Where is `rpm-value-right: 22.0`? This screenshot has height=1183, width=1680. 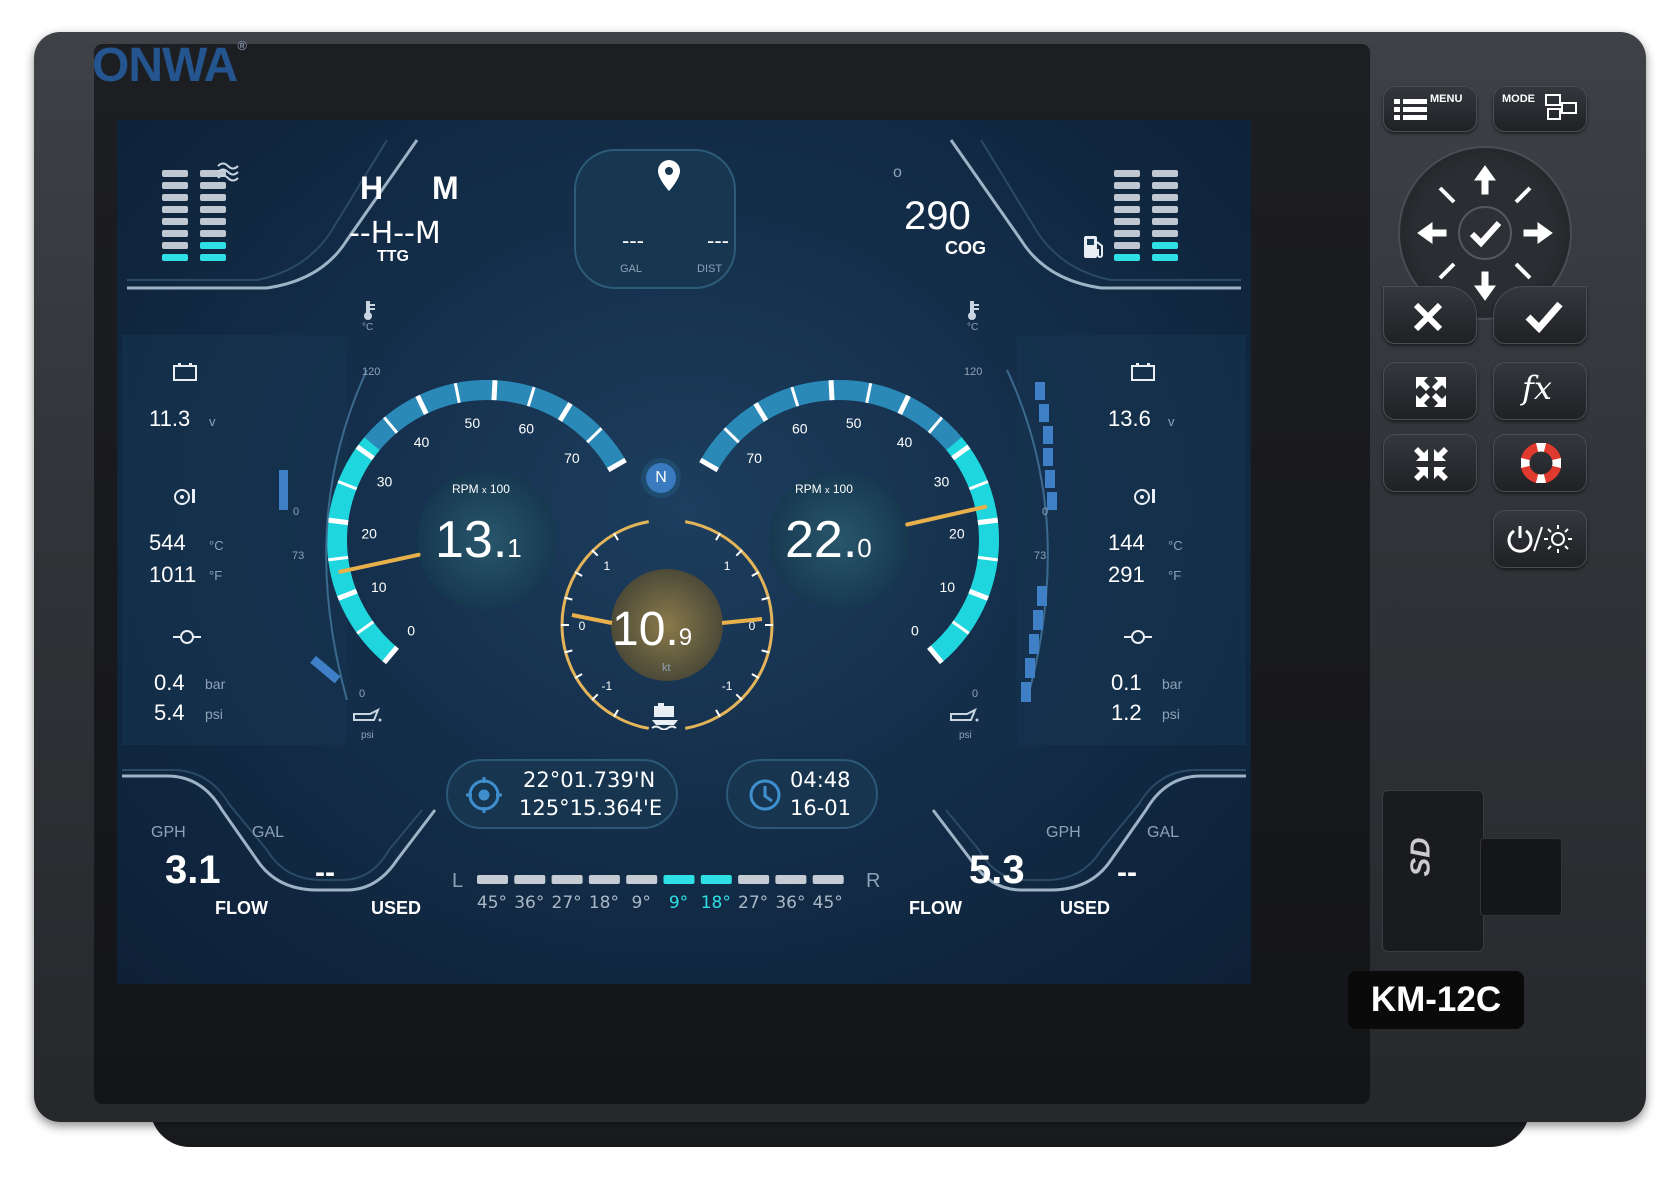 rpm-value-right: 22.0 is located at coordinates (828, 540).